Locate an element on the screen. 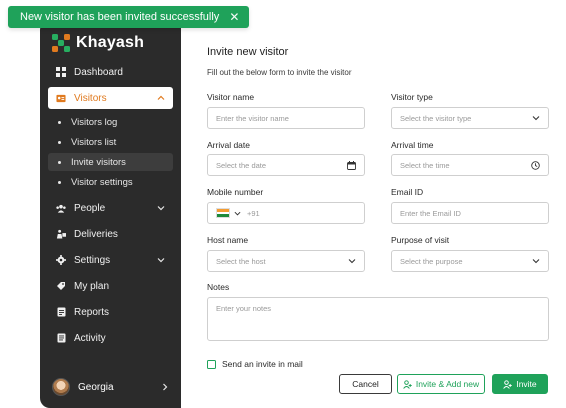 The image size is (566, 408). tag-icon is located at coordinates (61, 286).